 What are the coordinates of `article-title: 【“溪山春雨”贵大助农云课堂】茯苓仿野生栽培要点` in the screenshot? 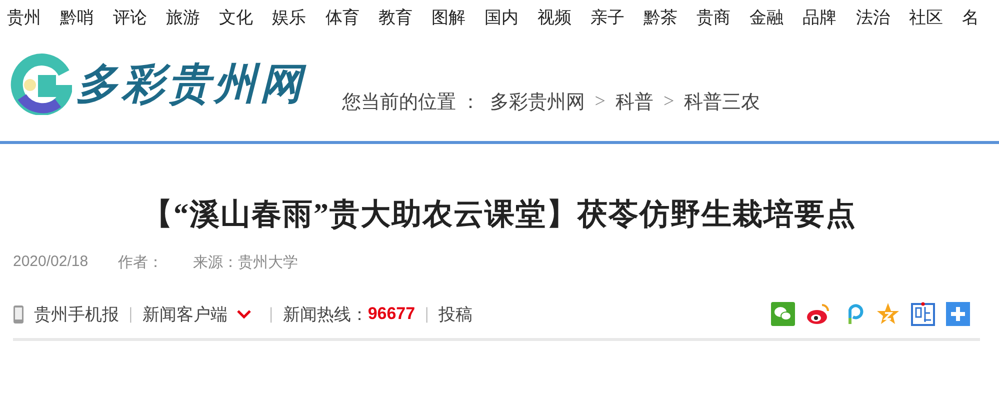 It's located at (500, 215).